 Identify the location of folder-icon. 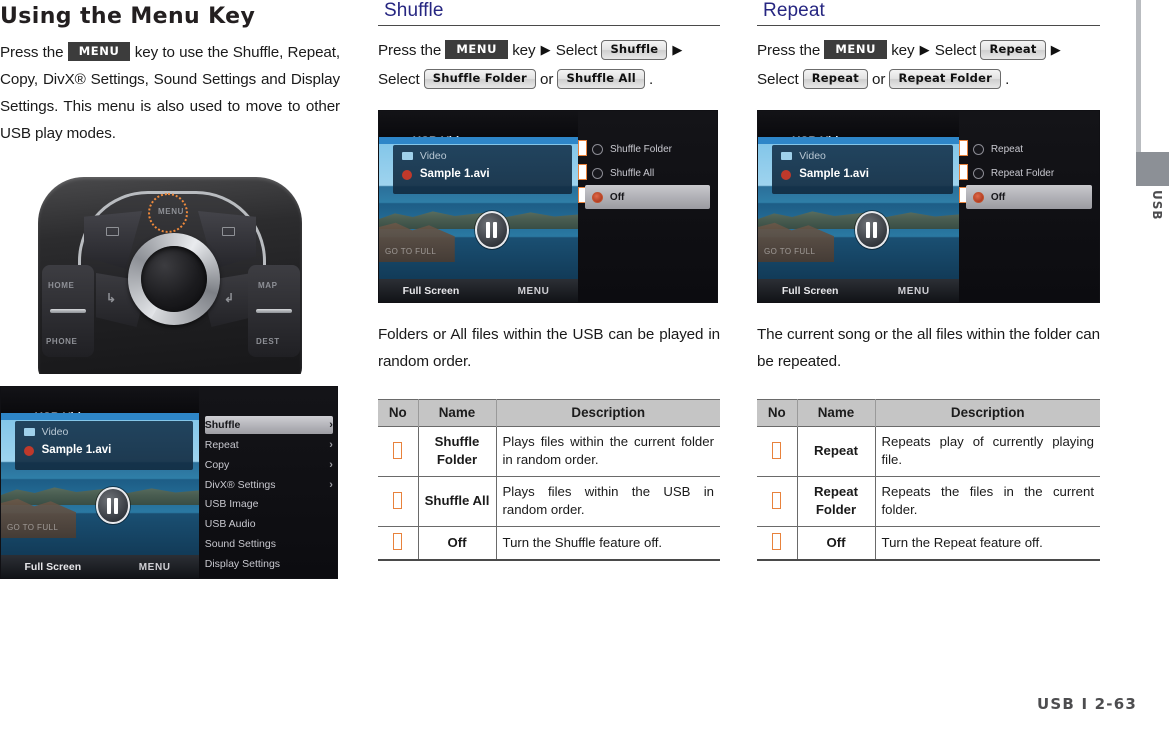
(407, 156).